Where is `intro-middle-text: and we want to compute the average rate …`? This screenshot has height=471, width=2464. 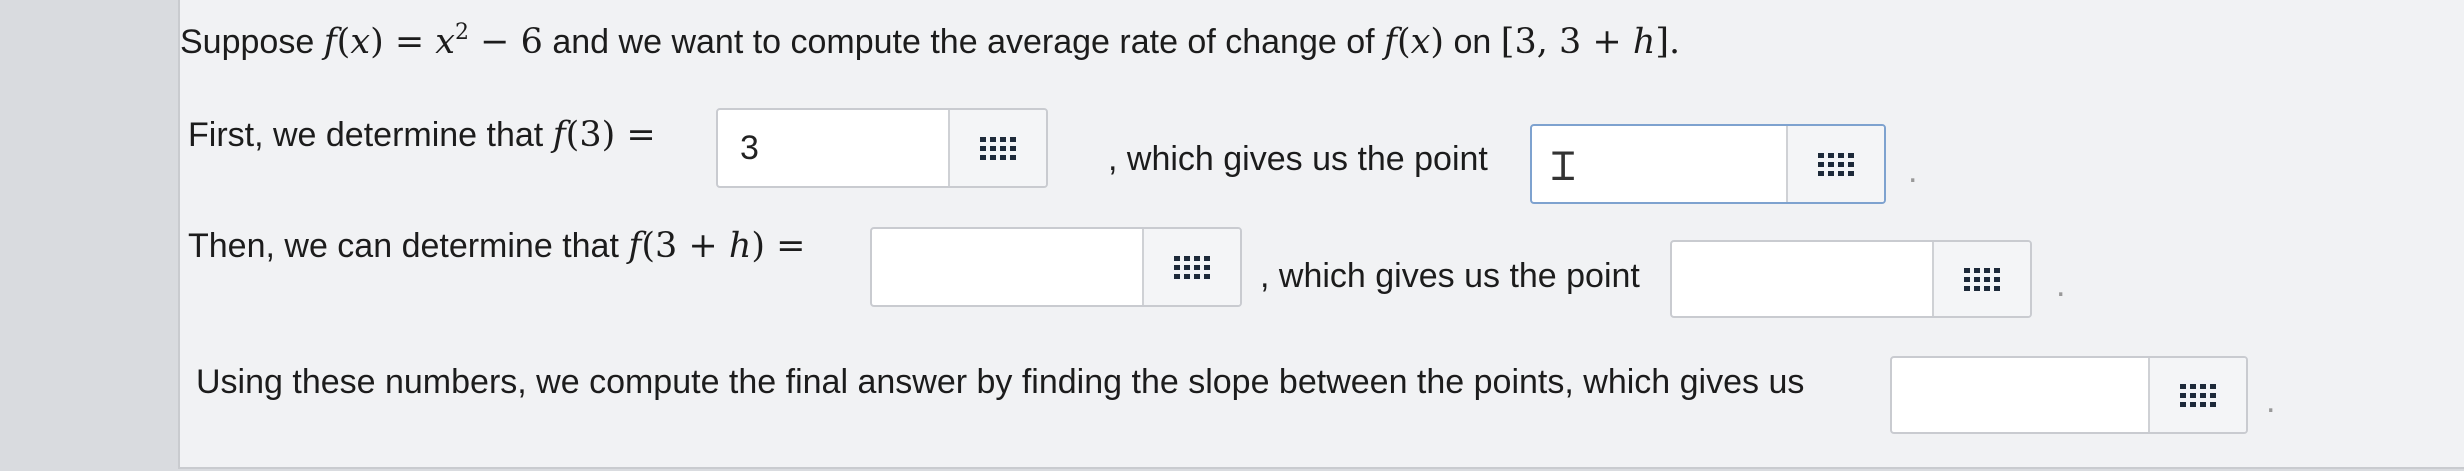 intro-middle-text: and we want to compute the average rate … is located at coordinates (963, 42).